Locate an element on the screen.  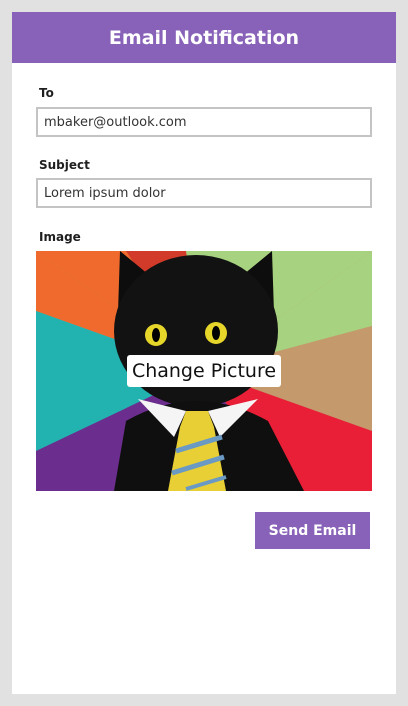
app-header: Email Notification is located at coordinates (204, 37).